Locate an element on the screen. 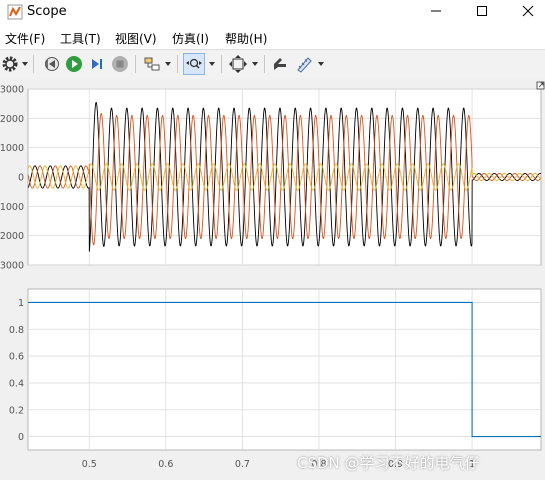 This screenshot has height=480, width=545. y-tick-label: 0.6 is located at coordinates (16, 357).